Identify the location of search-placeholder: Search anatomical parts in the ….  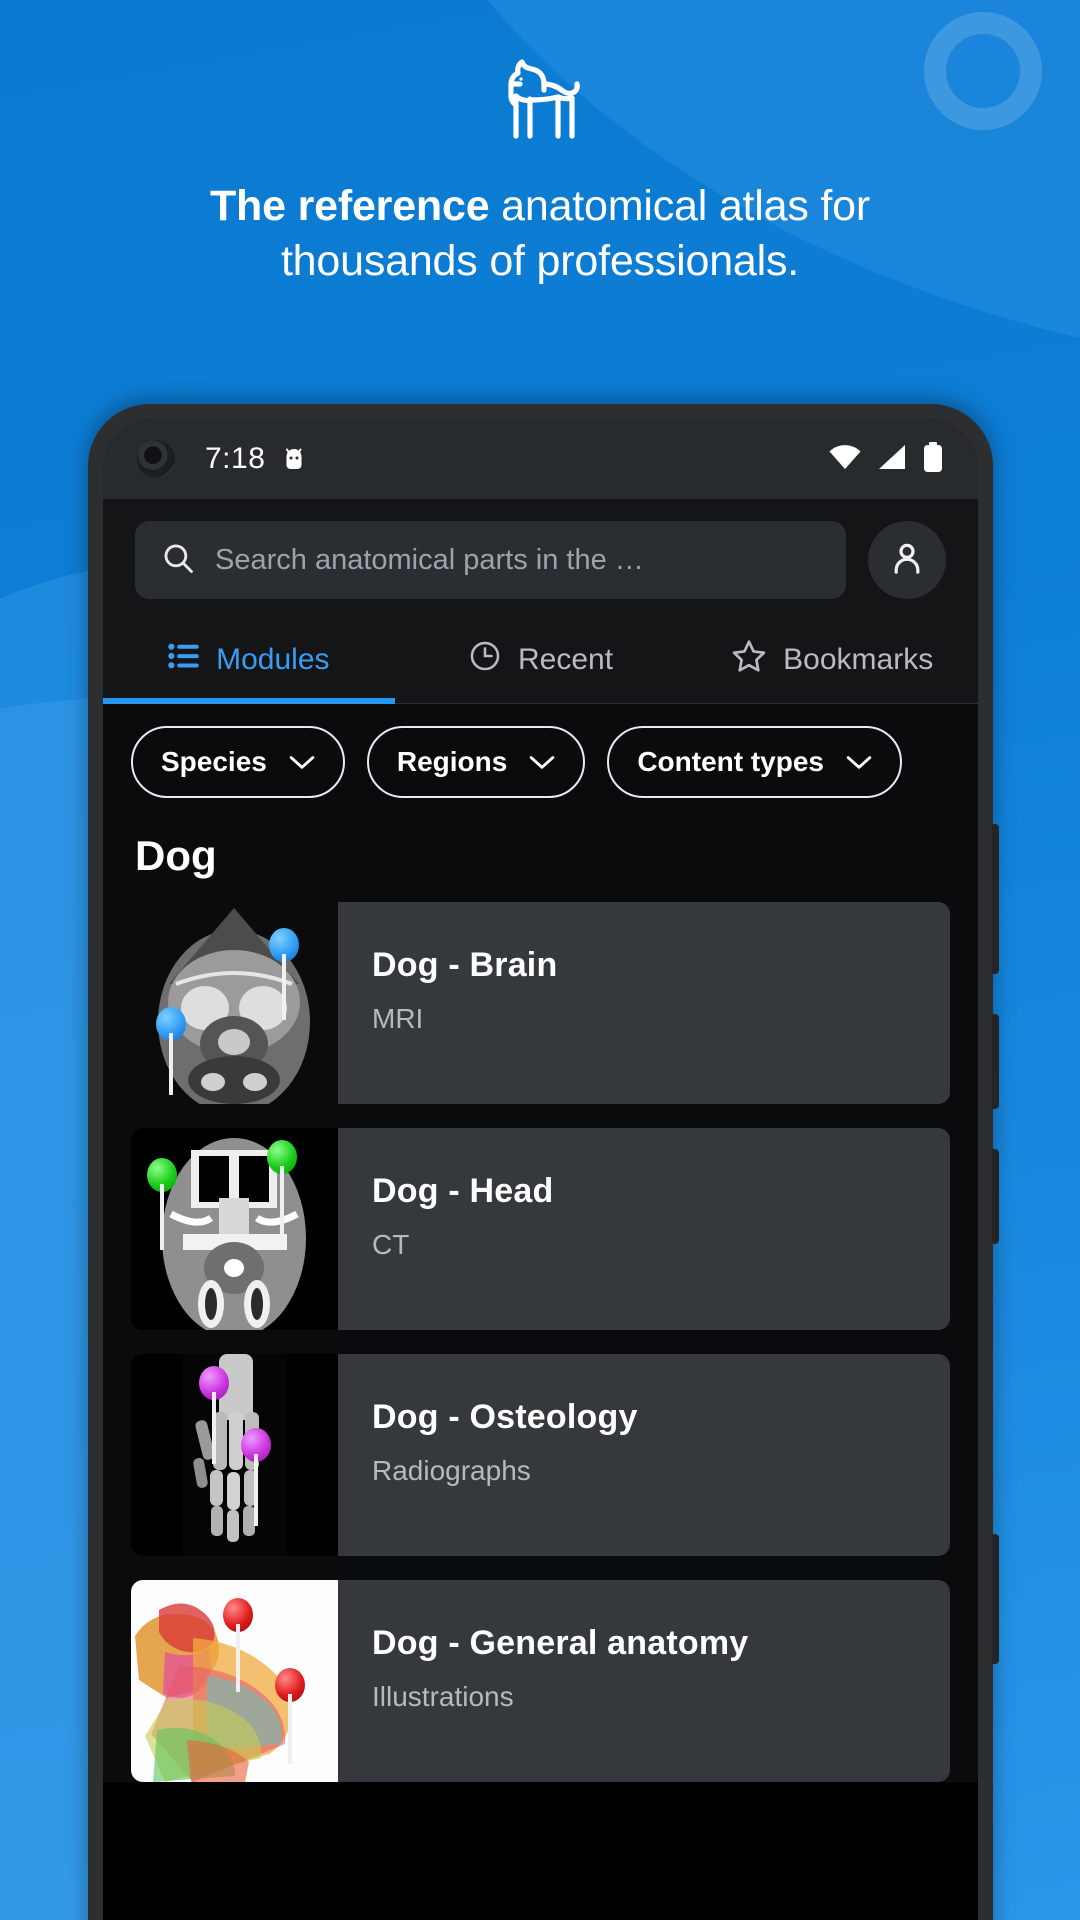
(429, 559).